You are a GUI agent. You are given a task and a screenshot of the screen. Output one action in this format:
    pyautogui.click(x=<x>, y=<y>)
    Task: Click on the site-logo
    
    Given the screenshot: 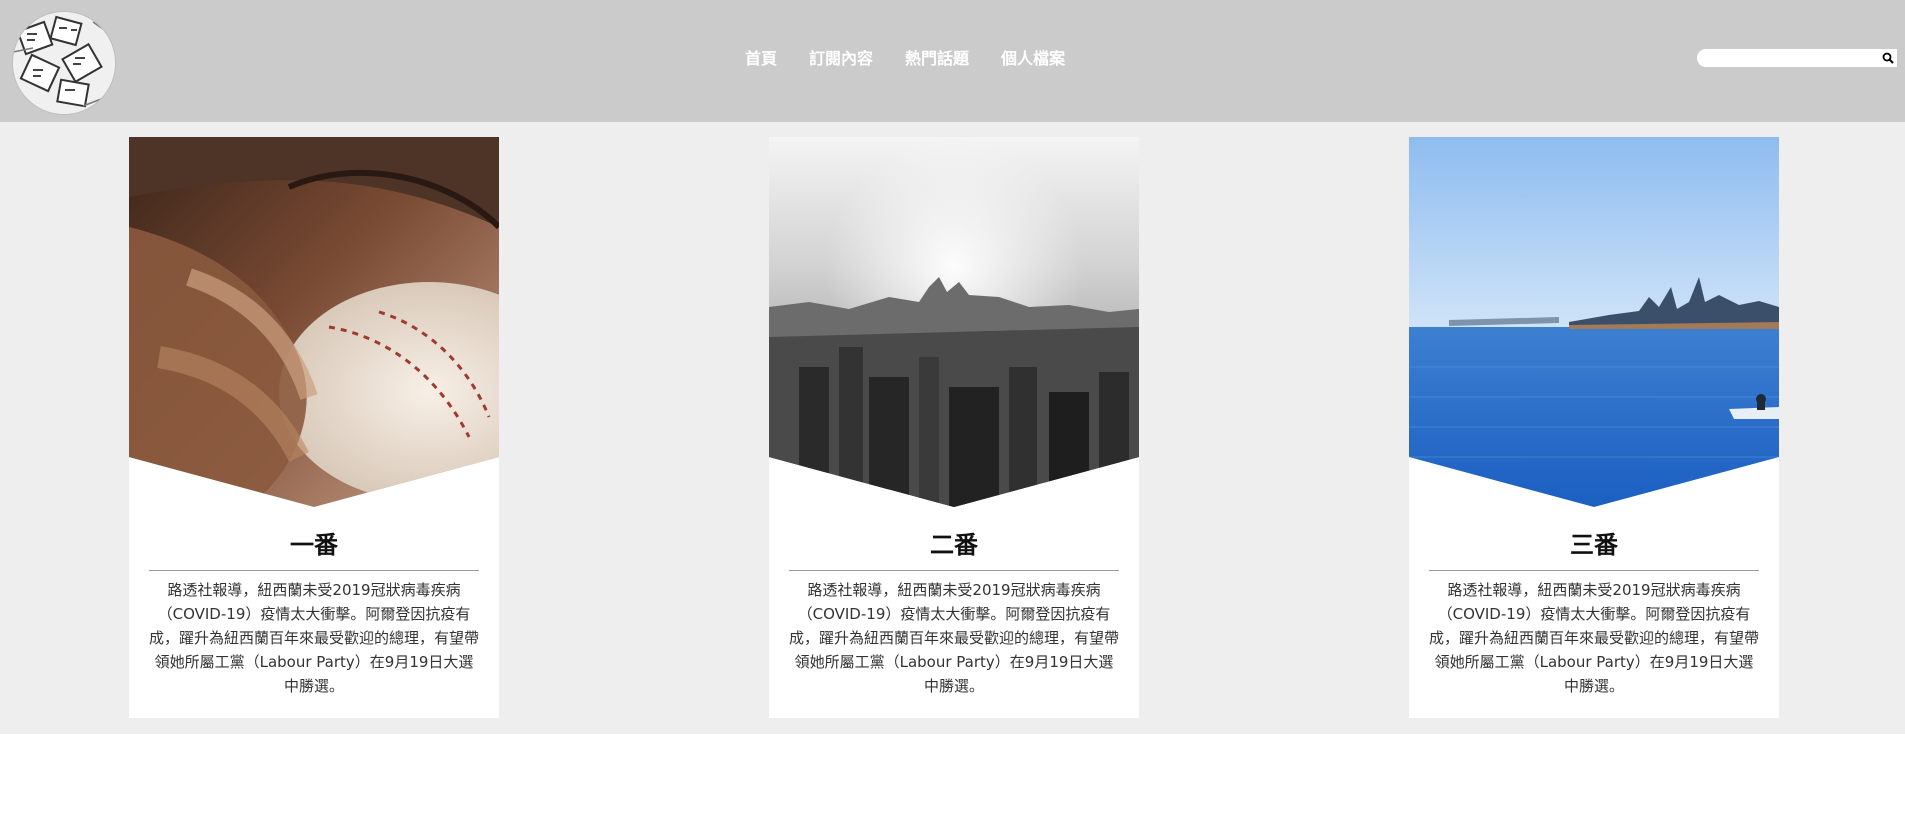 What is the action you would take?
    pyautogui.click(x=64, y=63)
    